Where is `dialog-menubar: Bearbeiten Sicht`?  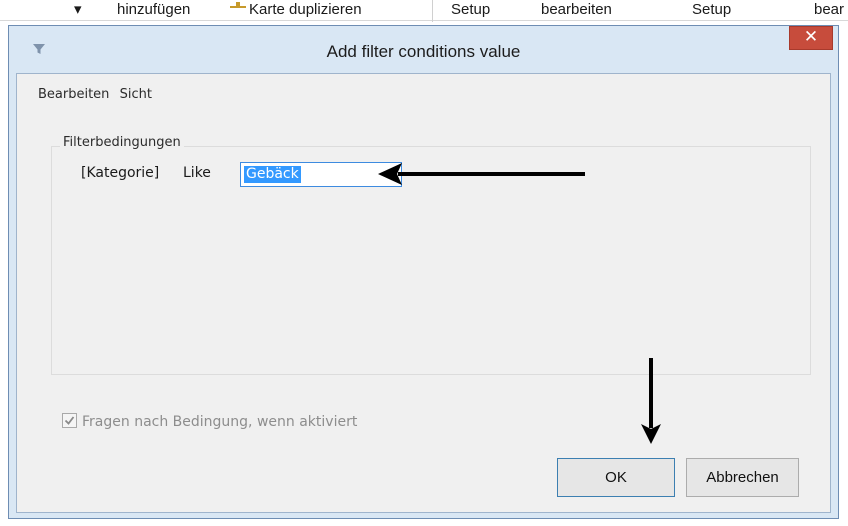 dialog-menubar: Bearbeiten Sicht is located at coordinates (98, 94).